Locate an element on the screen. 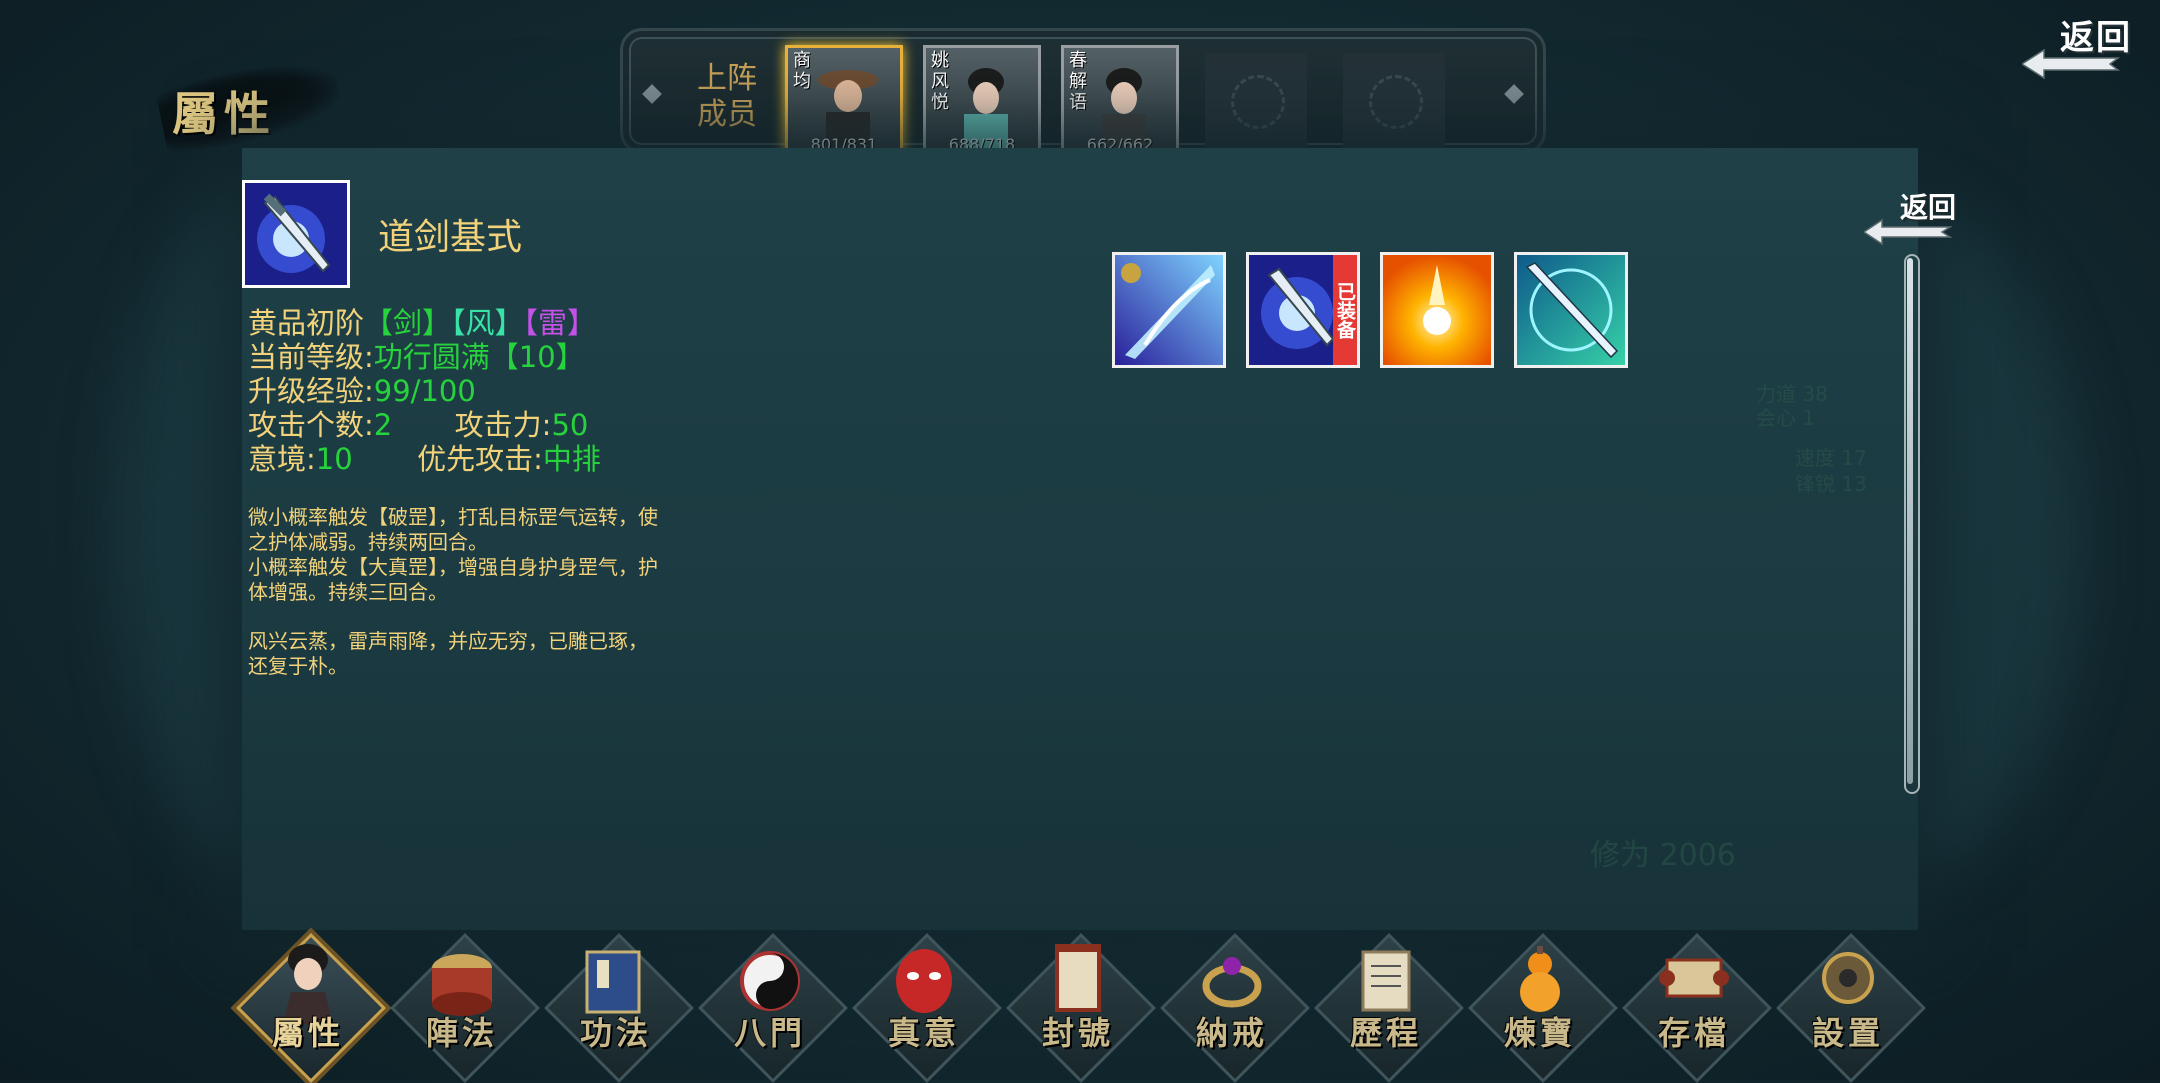  nav-titles: 封號 is located at coordinates (1079, 1006).